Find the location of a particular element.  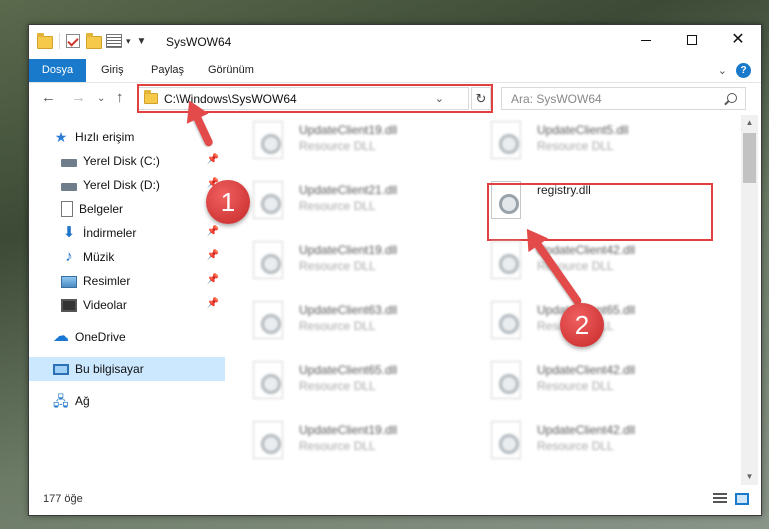

sidebar-item-this-pc: Bu bilgisayar is located at coordinates (127, 369).